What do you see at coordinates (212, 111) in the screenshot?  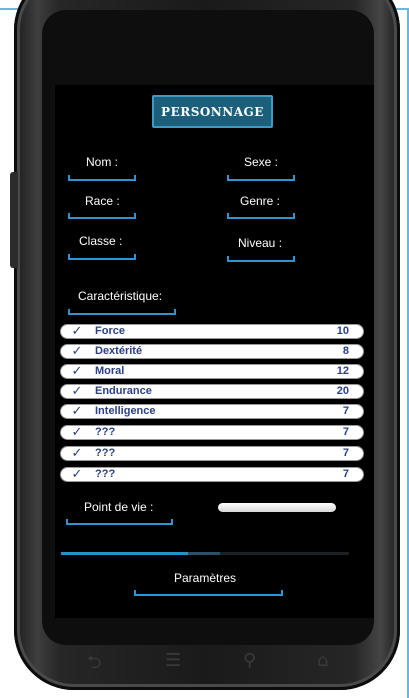 I see `personnage-title-button: PERSONNAGE` at bounding box center [212, 111].